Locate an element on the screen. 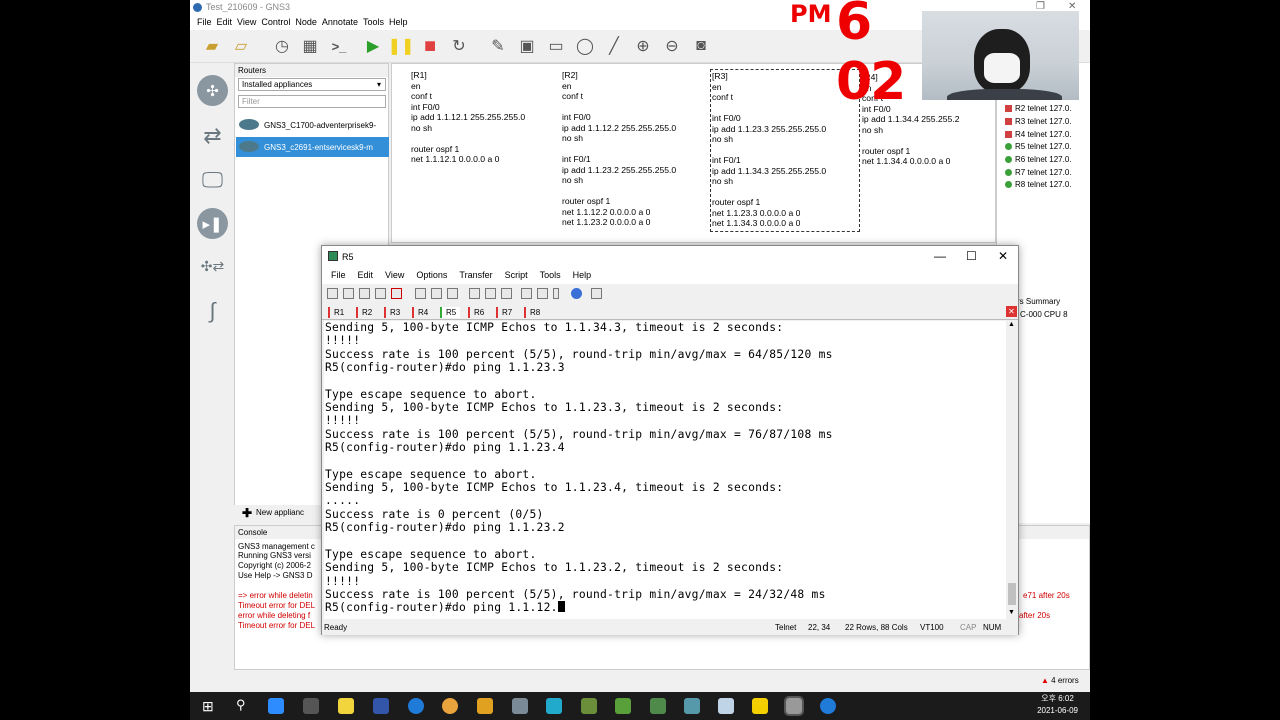  stop-all-icon: ■ is located at coordinates (430, 46).